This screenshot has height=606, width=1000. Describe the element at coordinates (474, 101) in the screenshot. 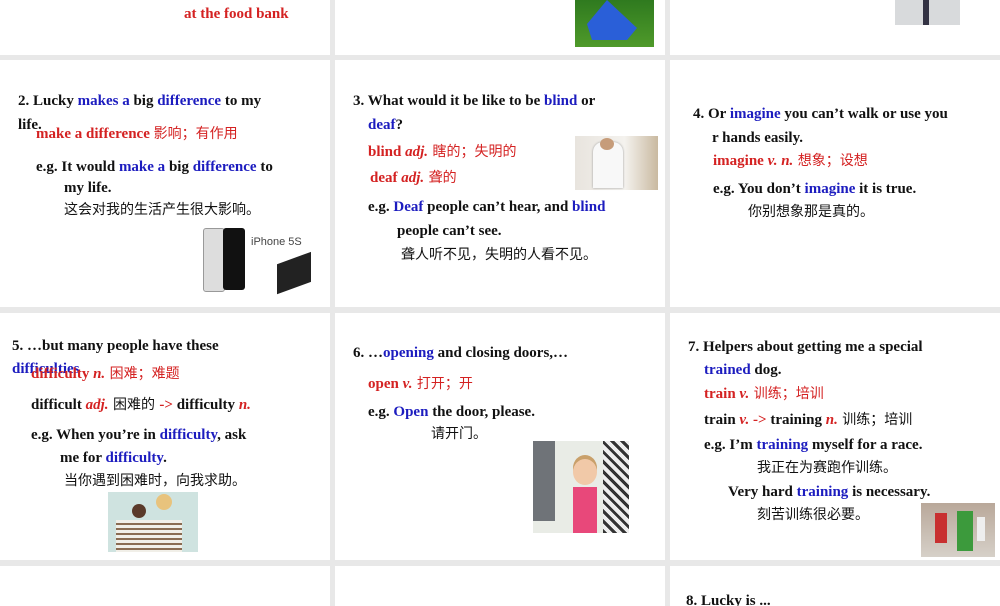

I see `slide-text-line: 3. What would it be like to be blind or` at that location.